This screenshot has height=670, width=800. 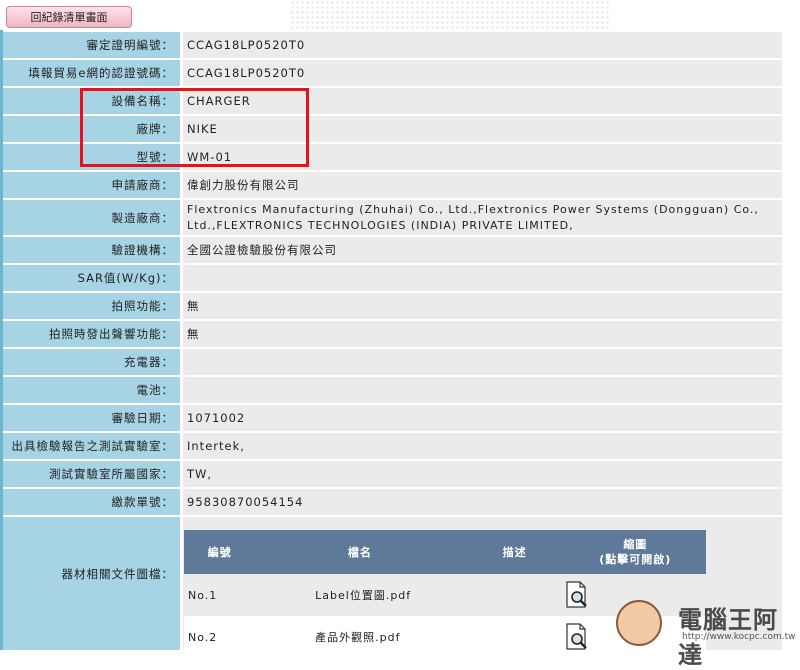 What do you see at coordinates (220, 595) in the screenshot?
I see `file-number: No.1` at bounding box center [220, 595].